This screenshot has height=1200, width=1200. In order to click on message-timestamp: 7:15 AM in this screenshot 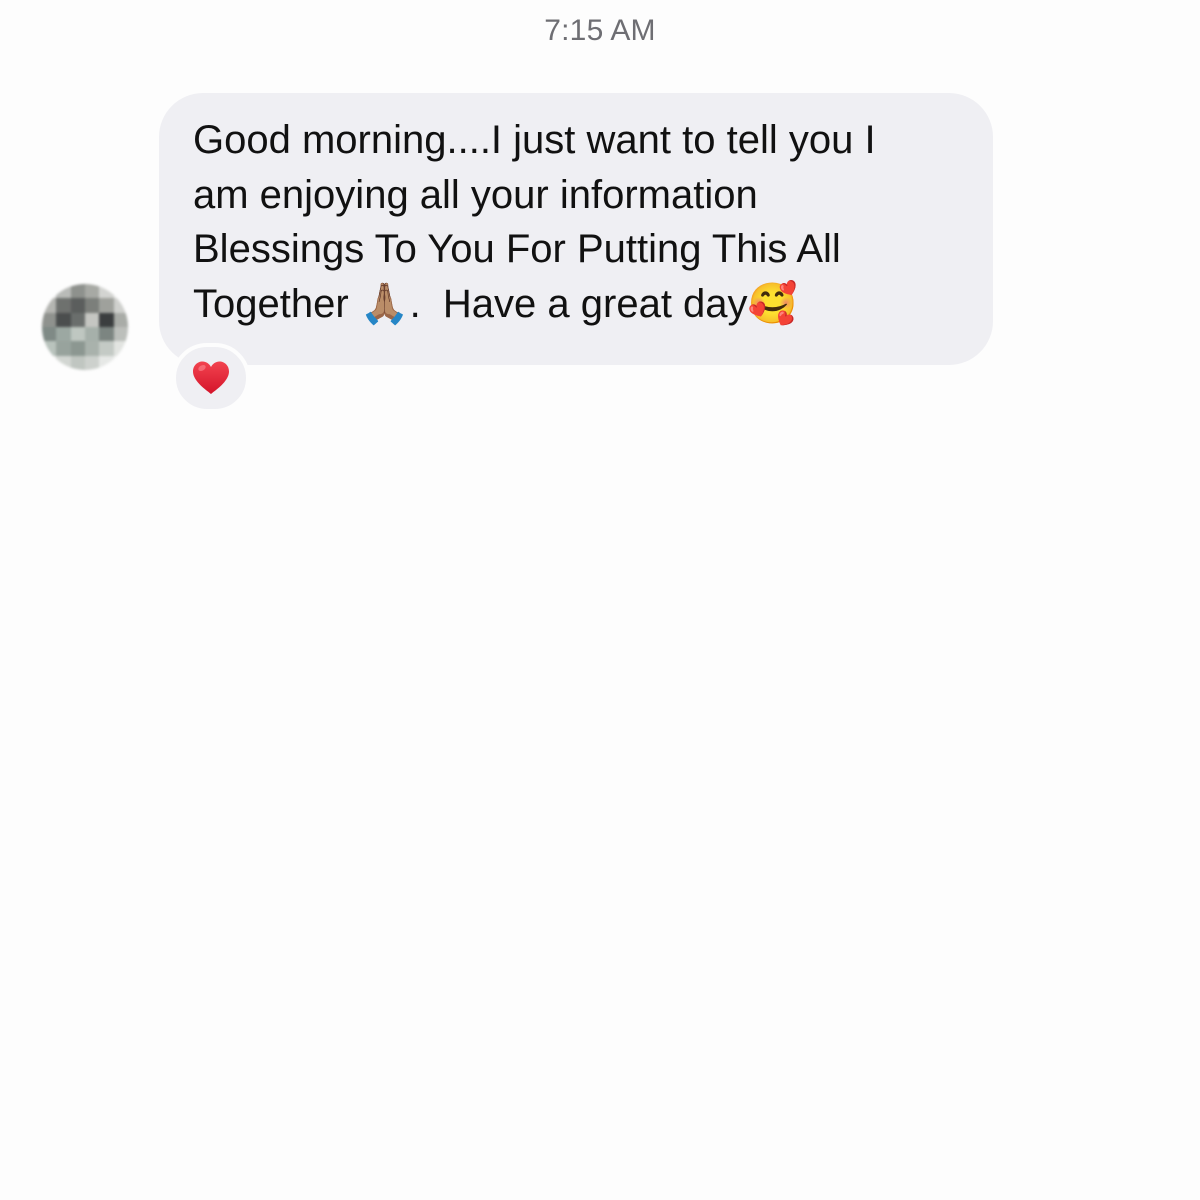, I will do `click(600, 30)`.